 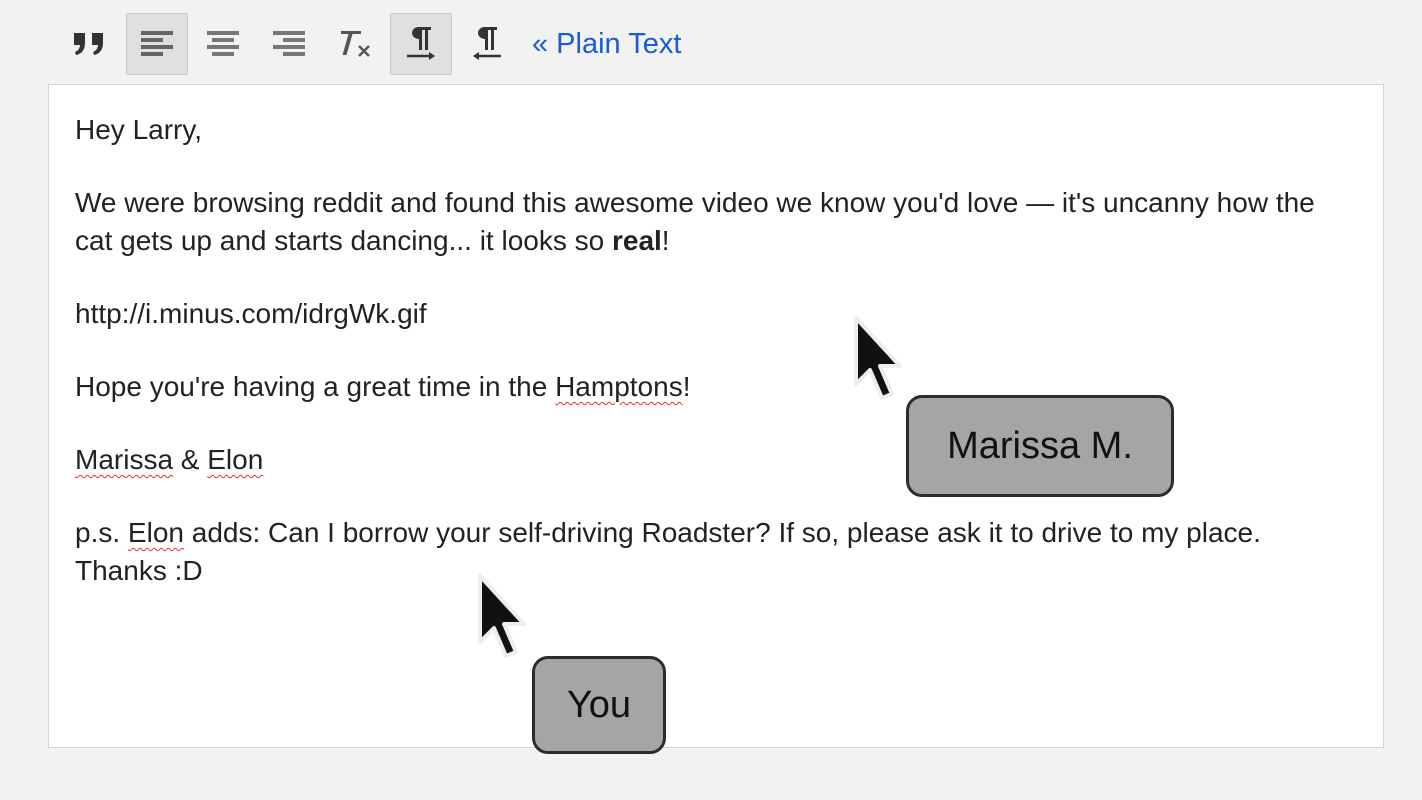 I want to click on paragraph-hamptons-text: Hope you're having a great time in the, so click(x=315, y=386).